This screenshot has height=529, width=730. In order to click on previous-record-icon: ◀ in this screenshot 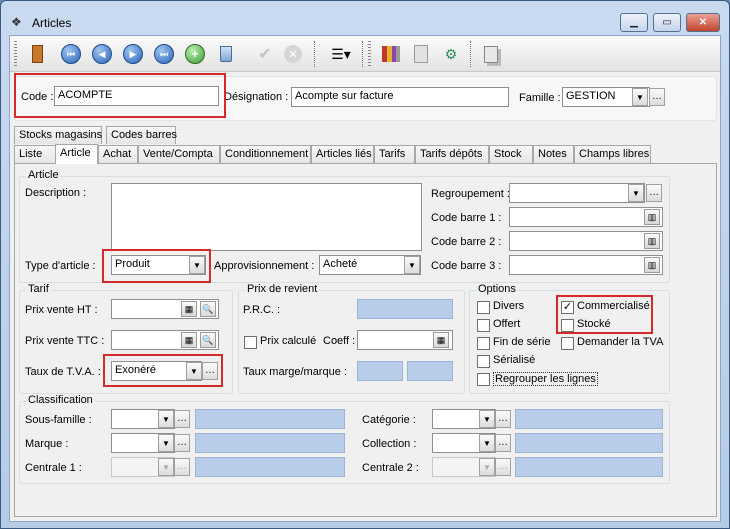, I will do `click(102, 54)`.